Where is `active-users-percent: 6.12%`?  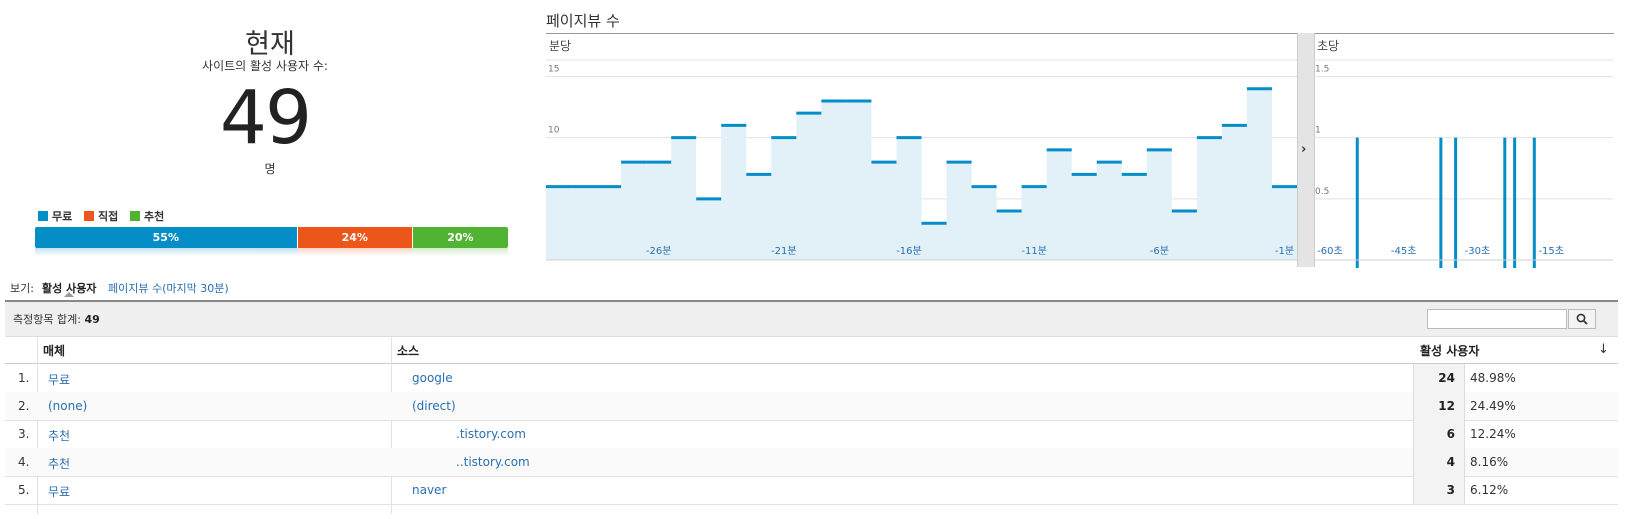
active-users-percent: 6.12% is located at coordinates (1489, 490).